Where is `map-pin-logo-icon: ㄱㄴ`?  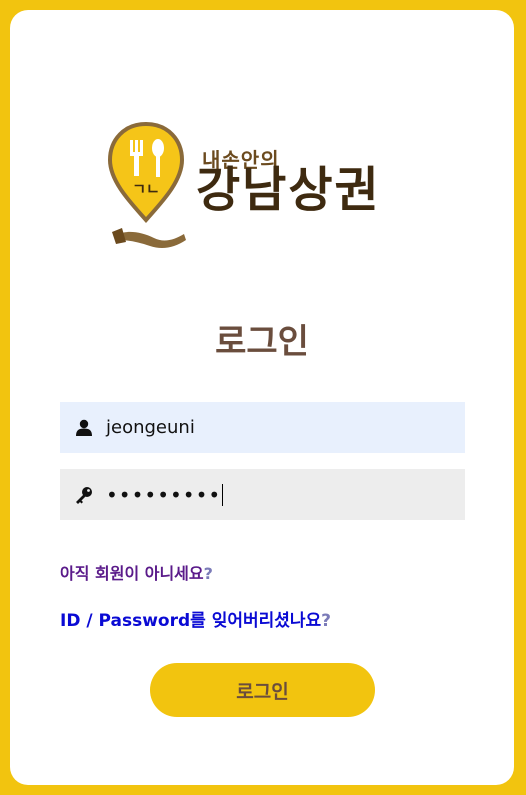
map-pin-logo-icon: ㄱㄴ is located at coordinates (147, 185).